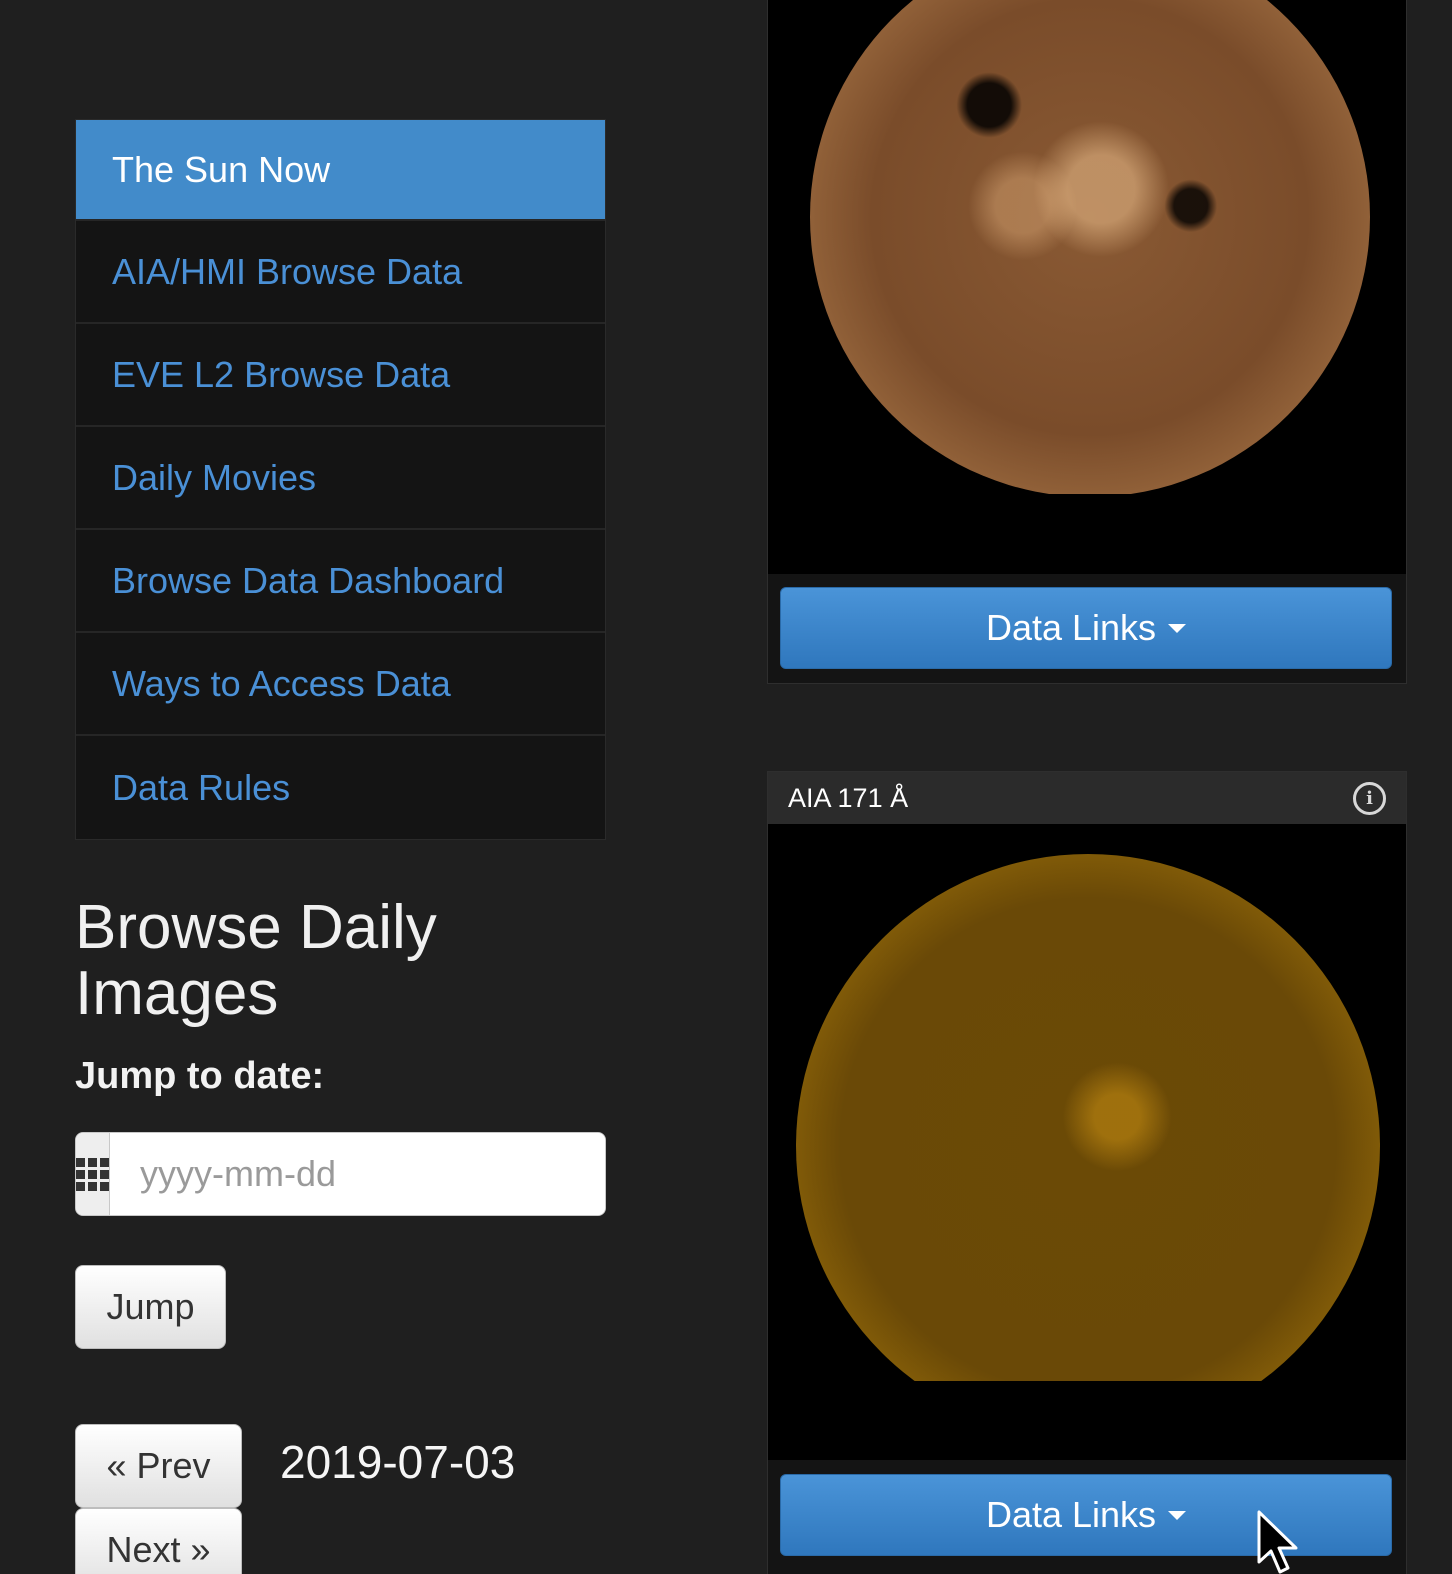 Image resolution: width=1452 pixels, height=1574 pixels. I want to click on info-icon: i, so click(1369, 798).